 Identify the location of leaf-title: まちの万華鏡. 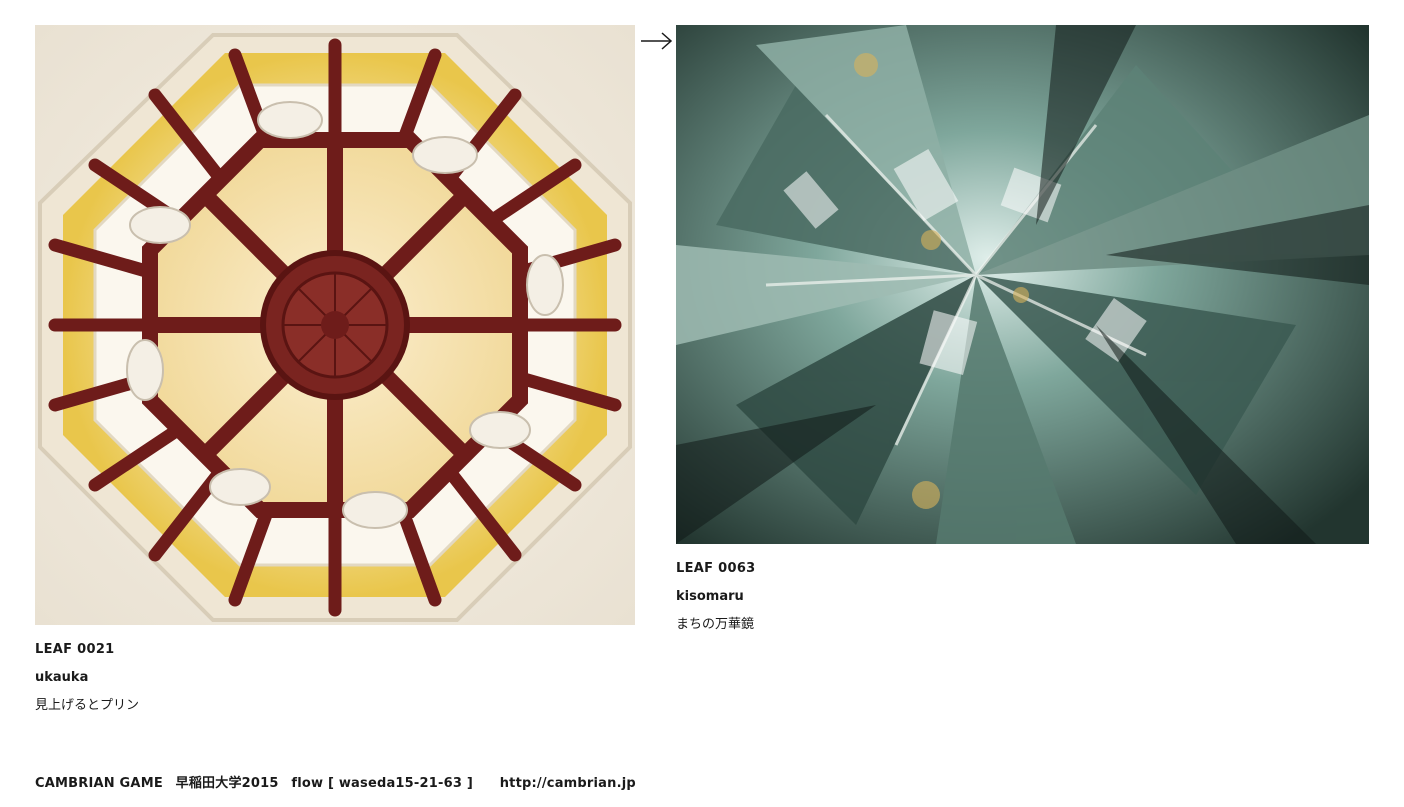
(715, 624).